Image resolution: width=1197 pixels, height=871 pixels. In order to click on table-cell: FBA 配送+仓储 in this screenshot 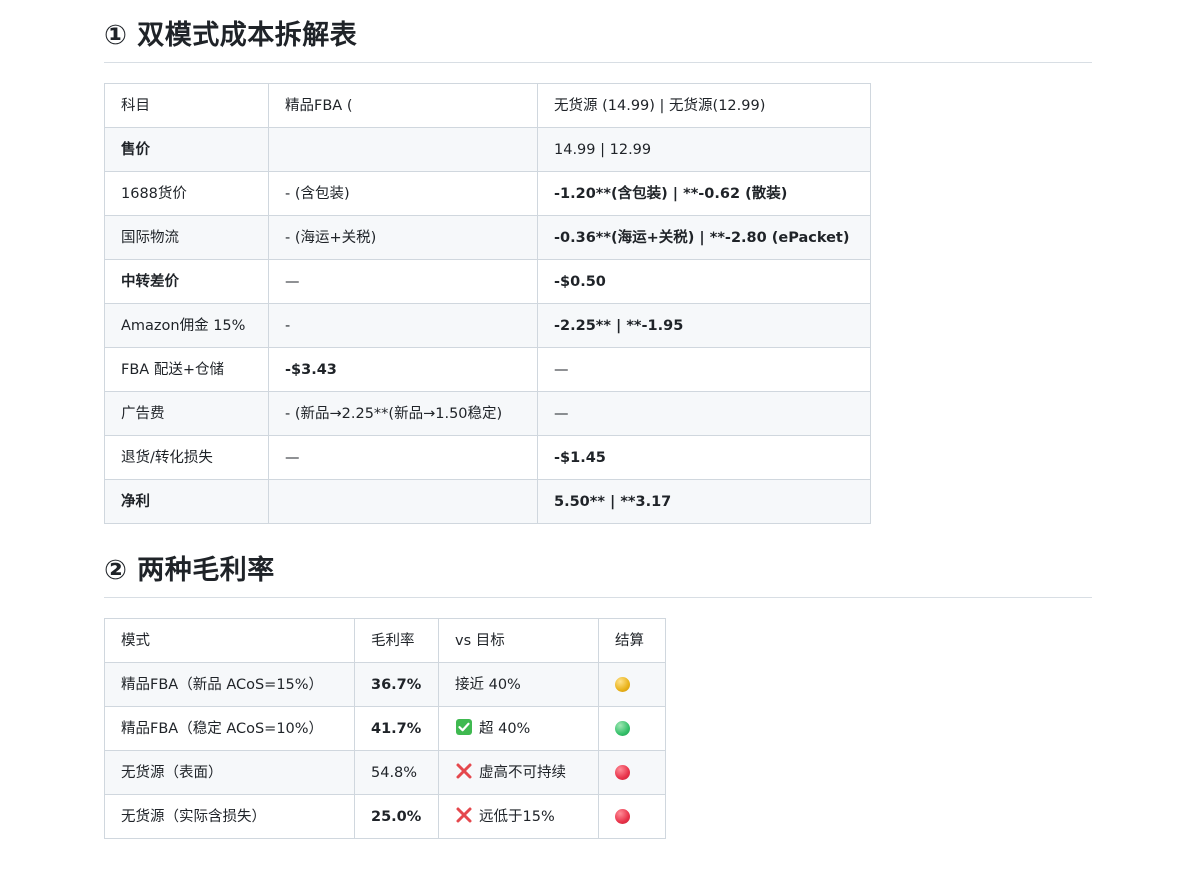, I will do `click(186, 369)`.